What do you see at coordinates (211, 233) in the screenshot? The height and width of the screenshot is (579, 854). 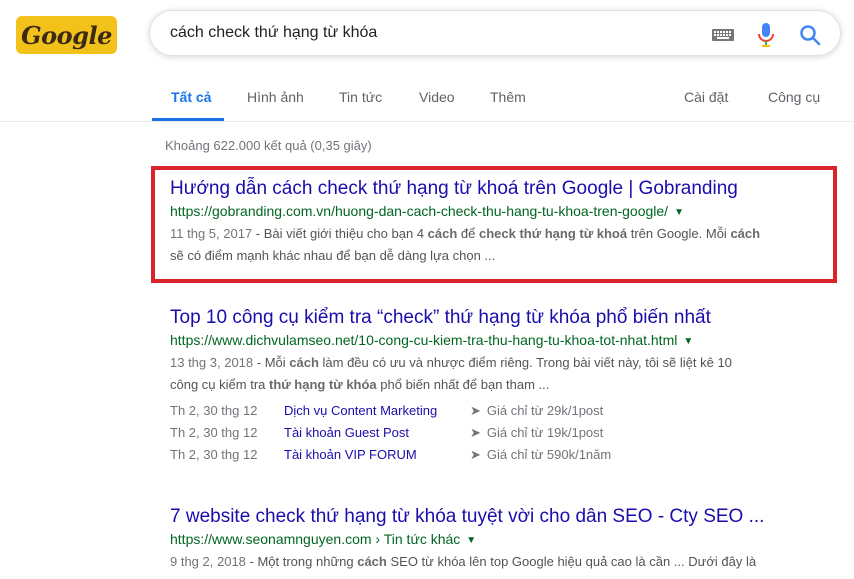 I see `result-date: 11 thg 5, 2017` at bounding box center [211, 233].